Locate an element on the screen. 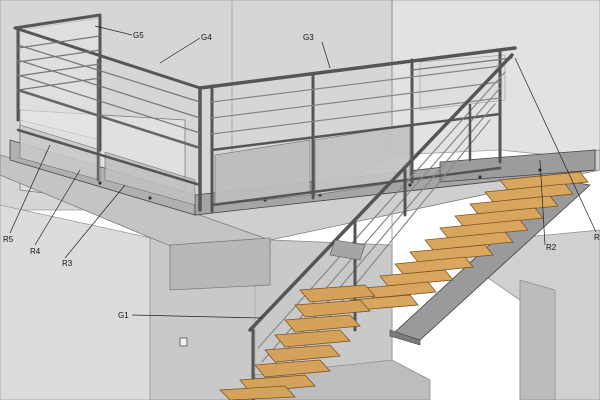  label-g3: G3 is located at coordinates (308, 37).